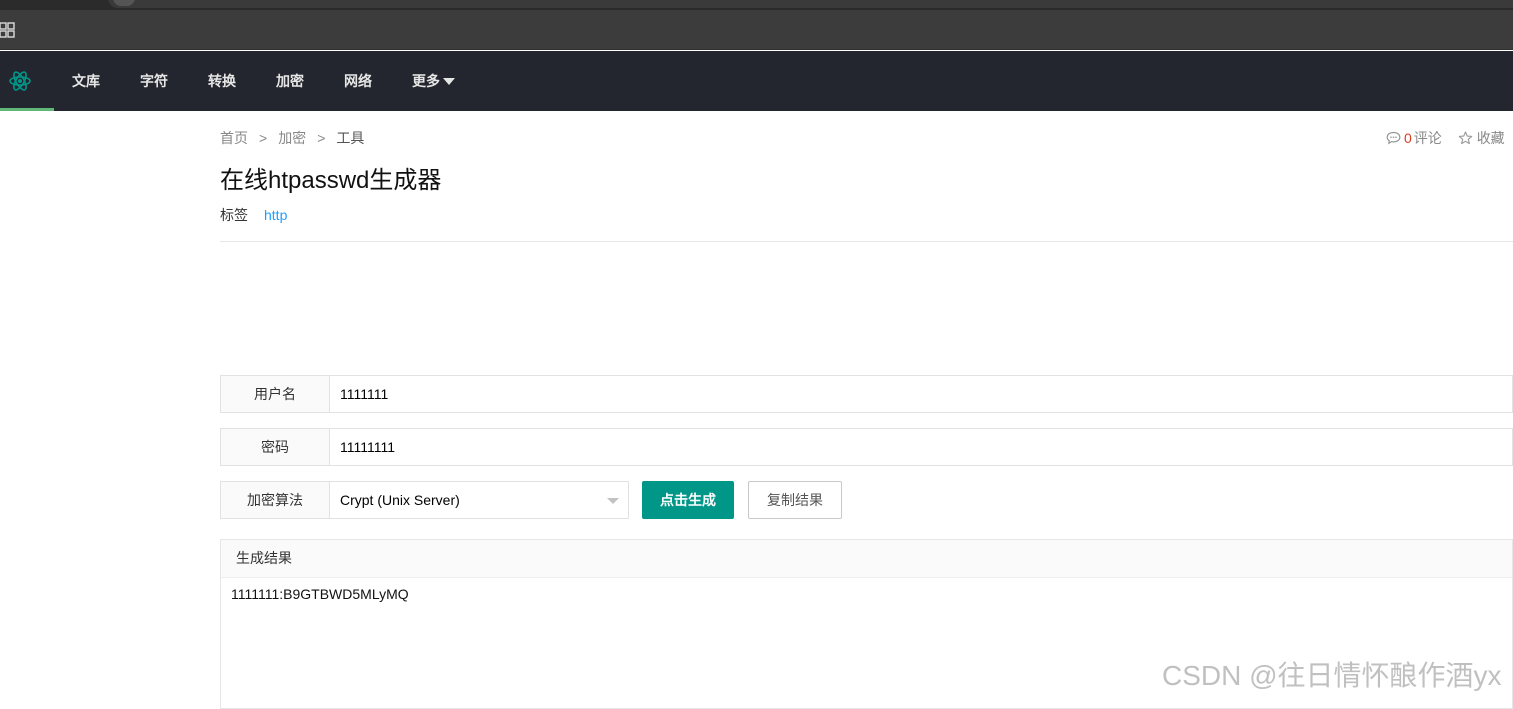 This screenshot has width=1513, height=709. Describe the element at coordinates (688, 500) in the screenshot. I see `generate-button: 点击生成` at that location.